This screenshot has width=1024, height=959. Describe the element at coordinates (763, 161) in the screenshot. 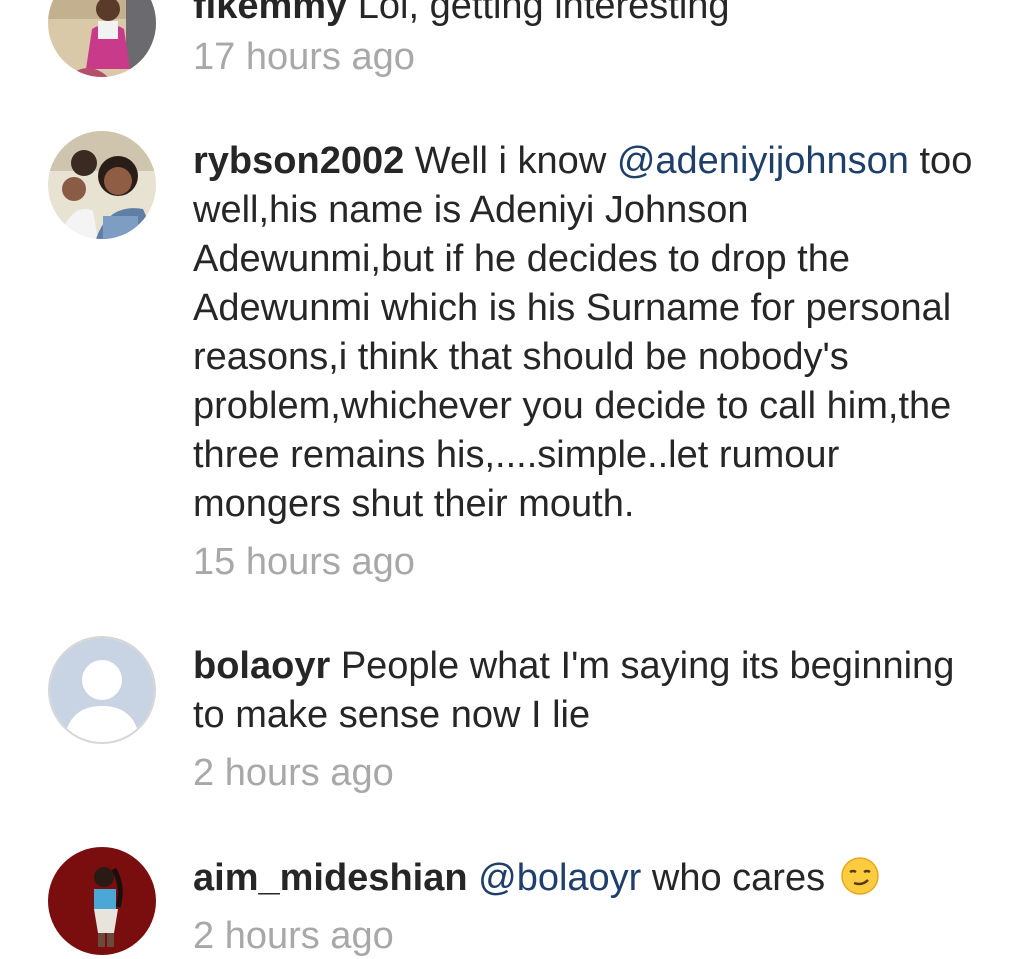

I see `mention-link: @adeniyijohnson` at that location.